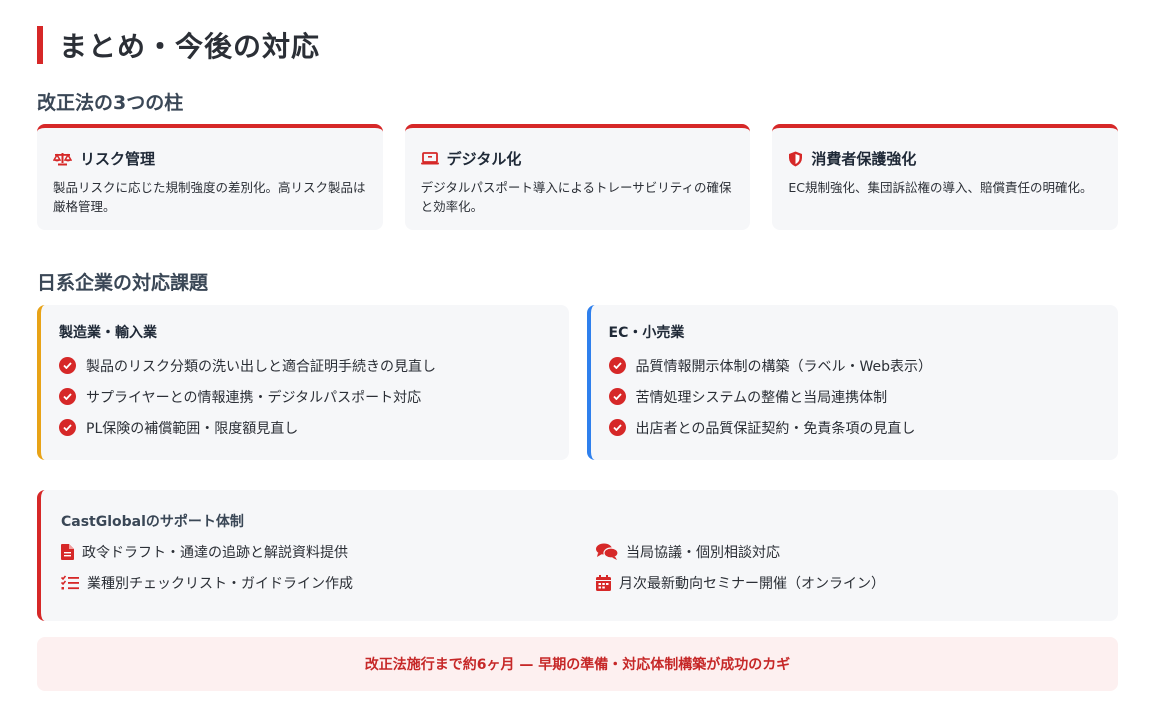  What do you see at coordinates (940, 187) in the screenshot?
I see `pillar-desc: EC規制強化、集団訴訟権の導入、賠償責任の明確化。` at bounding box center [940, 187].